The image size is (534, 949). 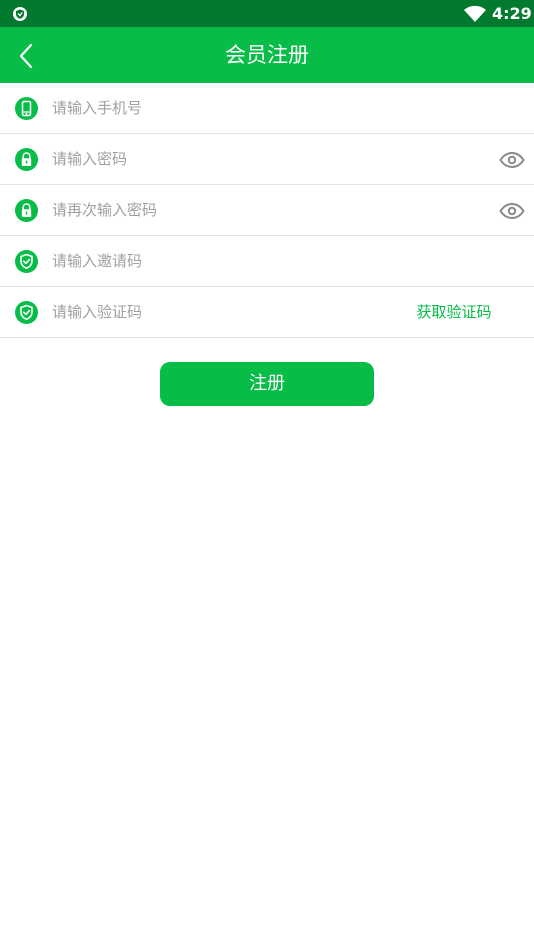 What do you see at coordinates (26, 108) in the screenshot?
I see `phone-icon` at bounding box center [26, 108].